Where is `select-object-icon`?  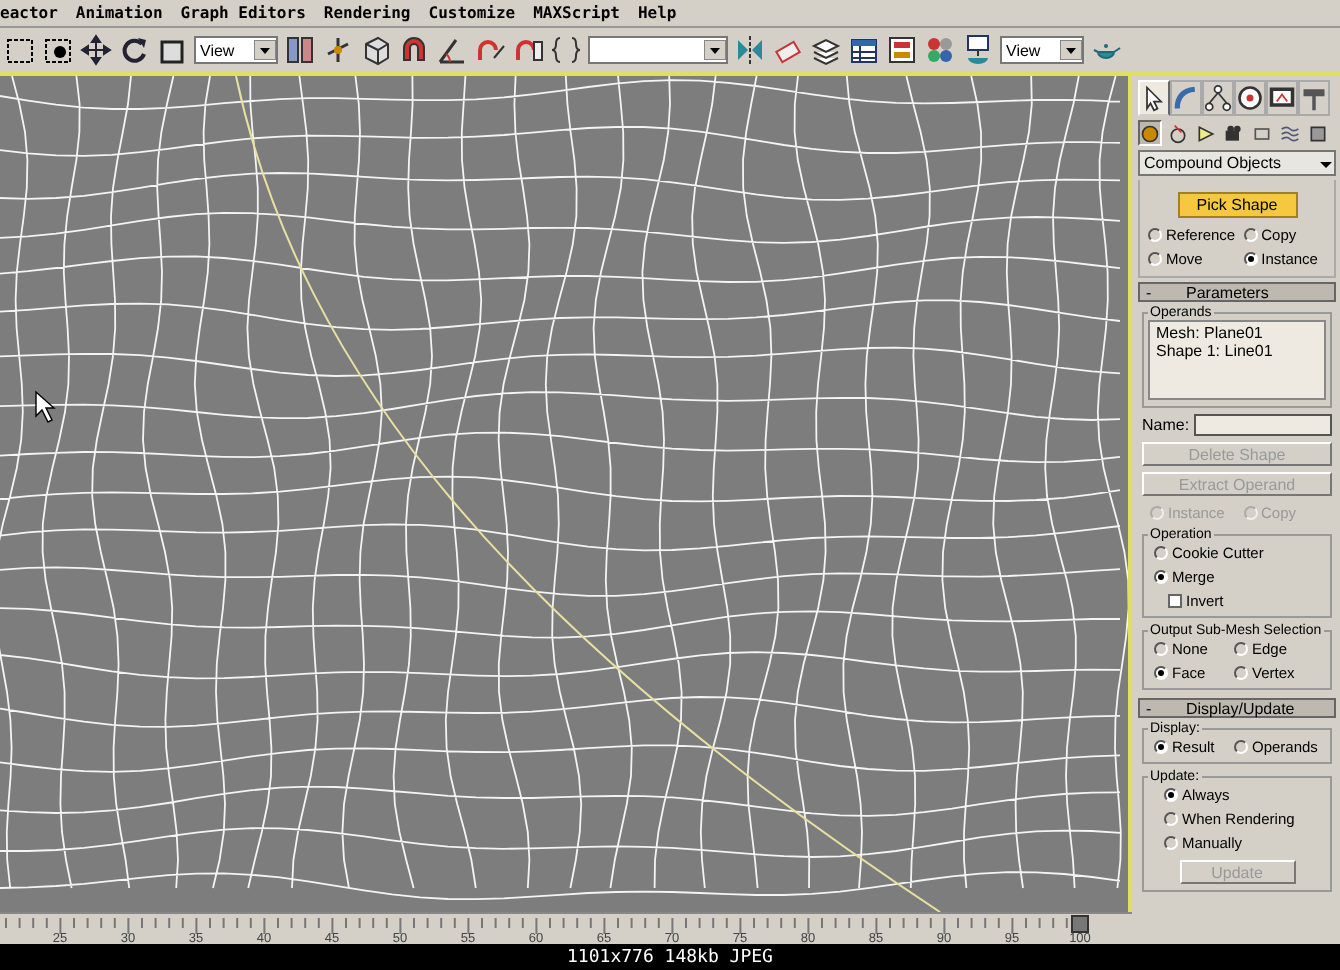 select-object-icon is located at coordinates (58, 50).